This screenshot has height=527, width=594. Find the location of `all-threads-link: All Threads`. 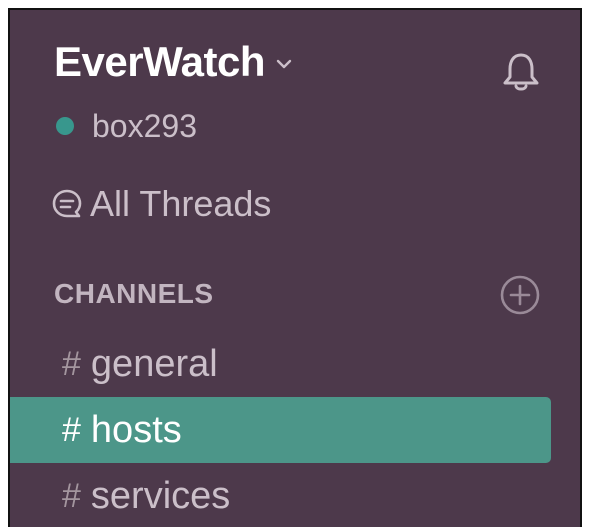

all-threads-link: All Threads is located at coordinates (160, 204).